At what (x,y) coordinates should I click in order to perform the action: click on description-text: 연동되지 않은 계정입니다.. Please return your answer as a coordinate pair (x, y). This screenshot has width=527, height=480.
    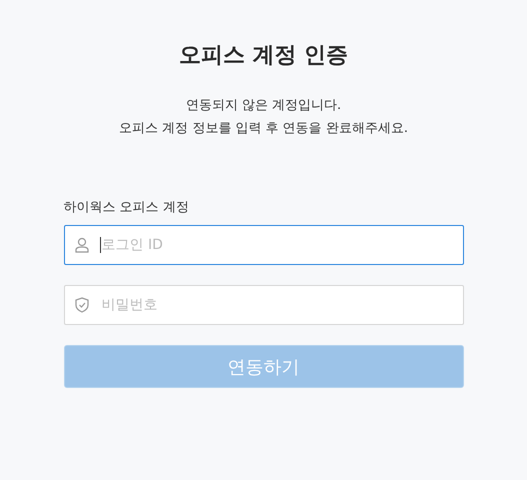
    Looking at the image, I should click on (263, 106).